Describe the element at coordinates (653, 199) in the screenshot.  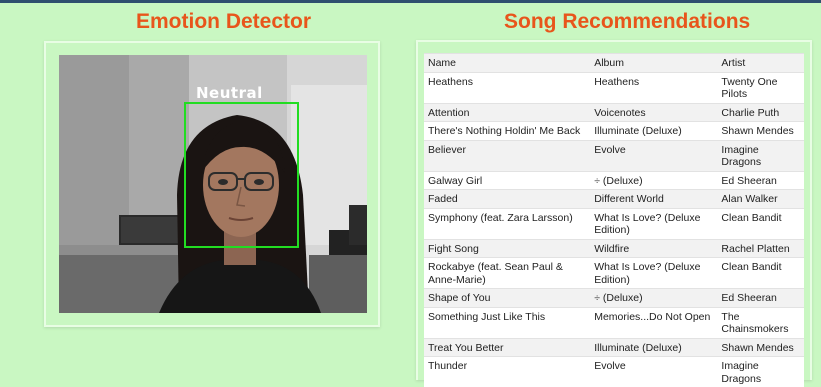
I see `album-cell: Different World` at that location.